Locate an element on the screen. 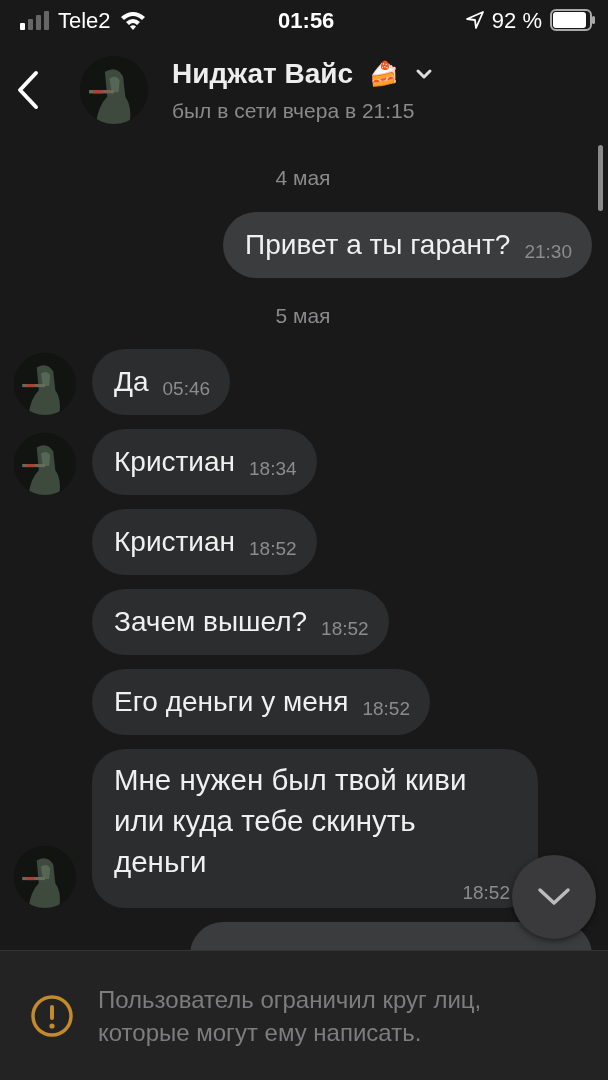  message-text: Привет а ты гарант? is located at coordinates (378, 244).